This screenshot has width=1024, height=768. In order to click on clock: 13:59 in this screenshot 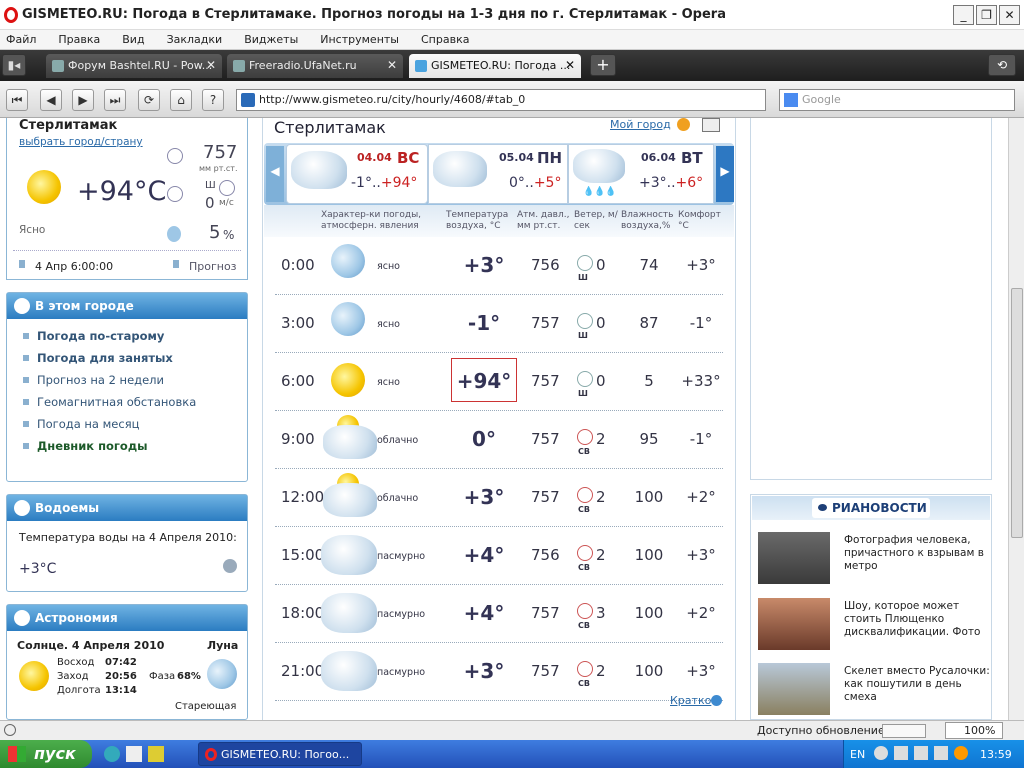, I will do `click(996, 754)`.